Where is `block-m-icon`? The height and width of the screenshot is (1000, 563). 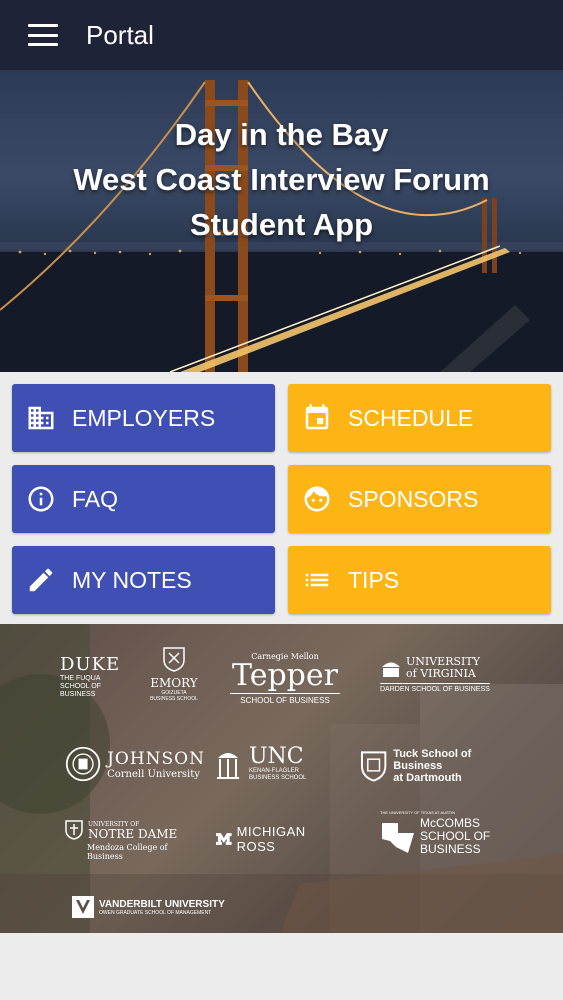
block-m-icon is located at coordinates (224, 839).